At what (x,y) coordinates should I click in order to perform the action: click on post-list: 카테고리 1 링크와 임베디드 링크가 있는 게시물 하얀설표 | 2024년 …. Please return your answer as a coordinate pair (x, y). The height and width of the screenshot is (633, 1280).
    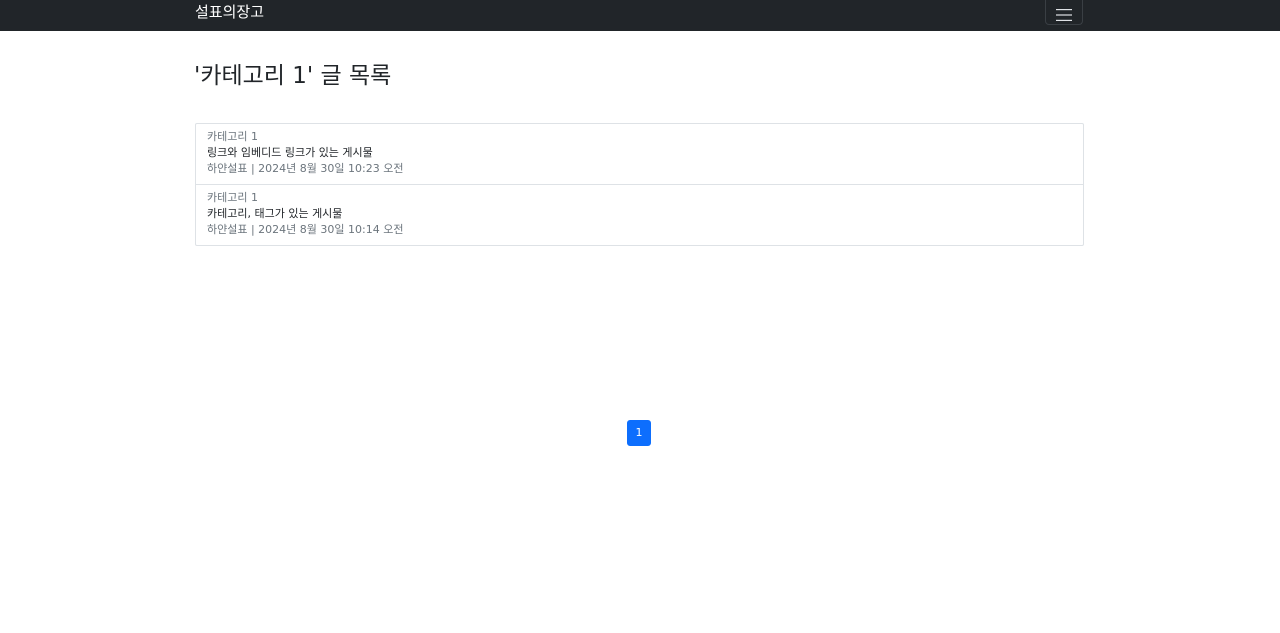
    Looking at the image, I should click on (639, 184).